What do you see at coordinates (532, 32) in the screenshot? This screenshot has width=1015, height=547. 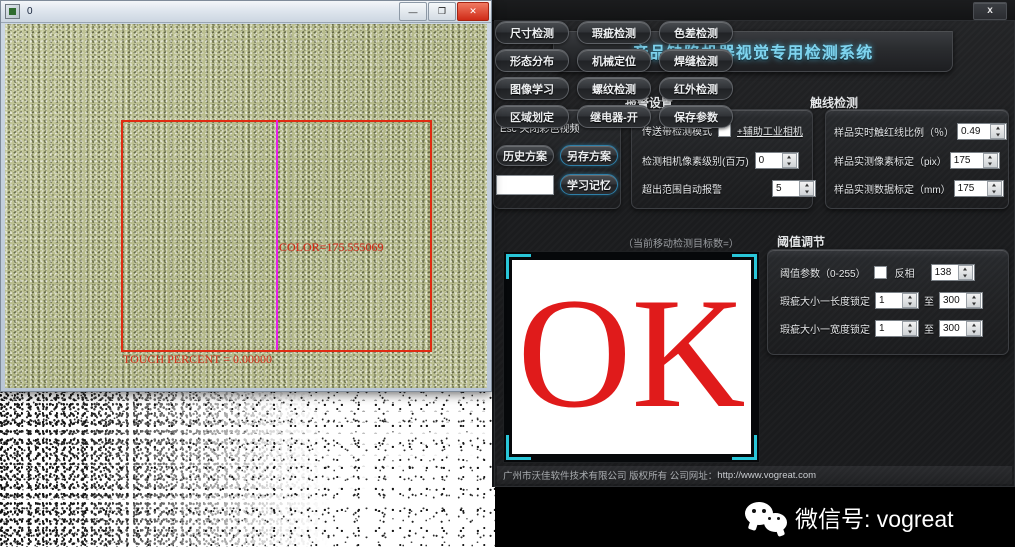 I see `function-button-0: 尺寸检测` at bounding box center [532, 32].